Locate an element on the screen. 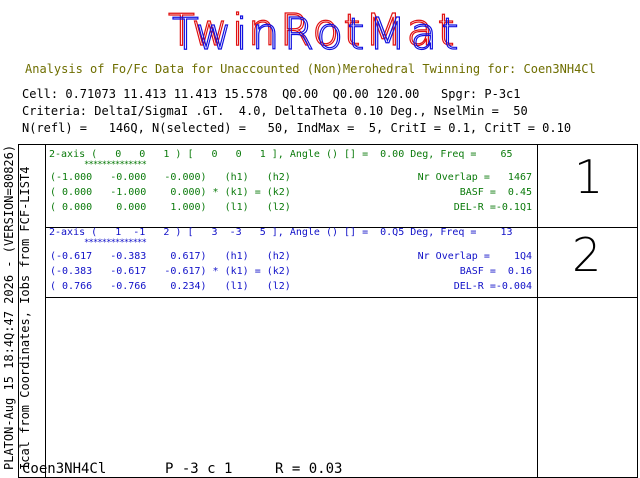  solution-1-number: 1 is located at coordinates (589, 177).